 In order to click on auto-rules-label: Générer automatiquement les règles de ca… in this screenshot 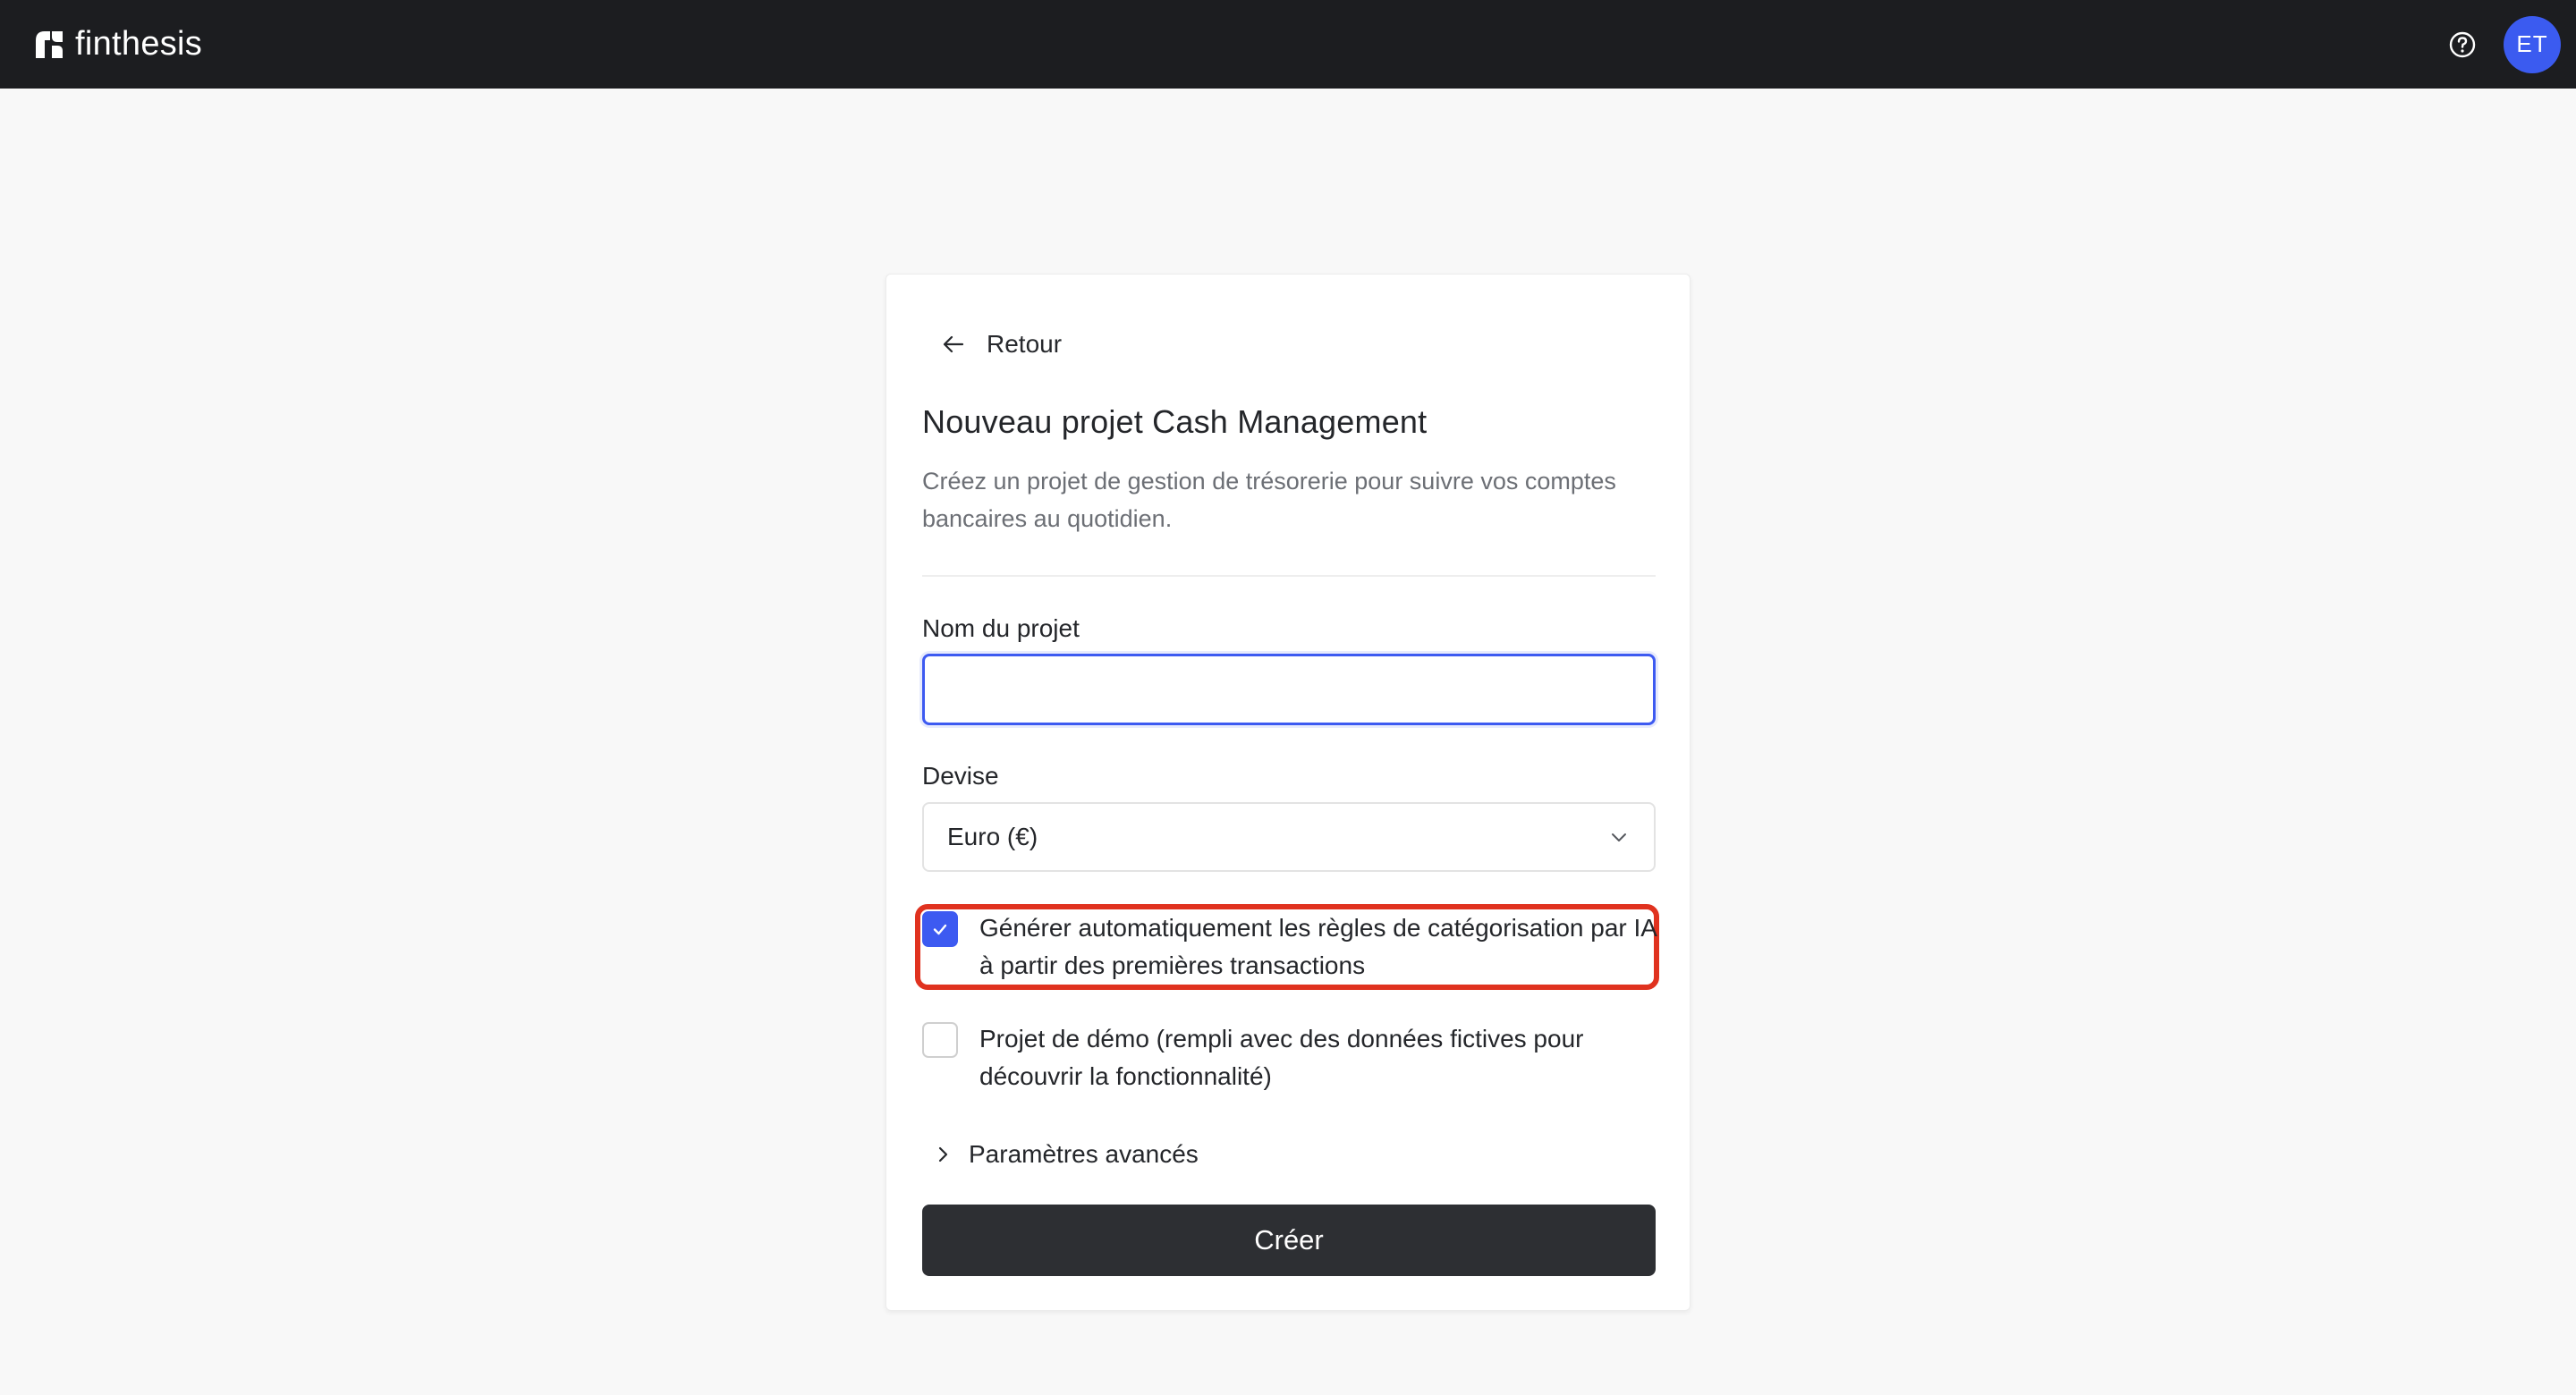, I will do `click(1323, 947)`.